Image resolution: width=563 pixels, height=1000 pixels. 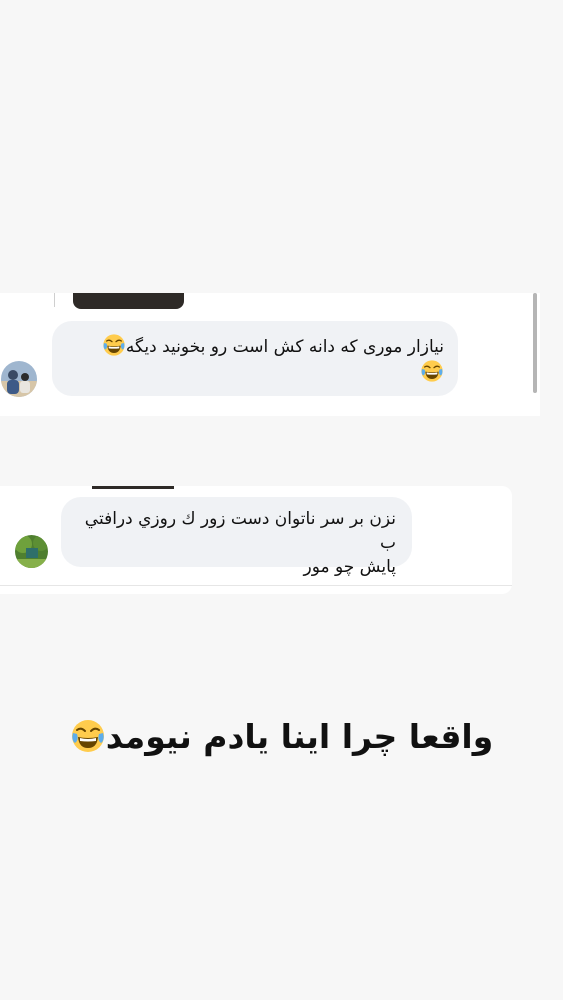 What do you see at coordinates (299, 736) in the screenshot?
I see `caption-text: واقعا چرا اینا یادم نیومد` at bounding box center [299, 736].